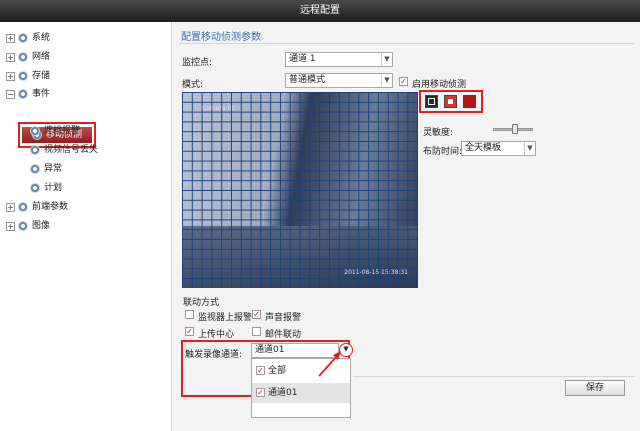  I want to click on tree-node-frontend-params: + 前端参数, so click(37, 207).